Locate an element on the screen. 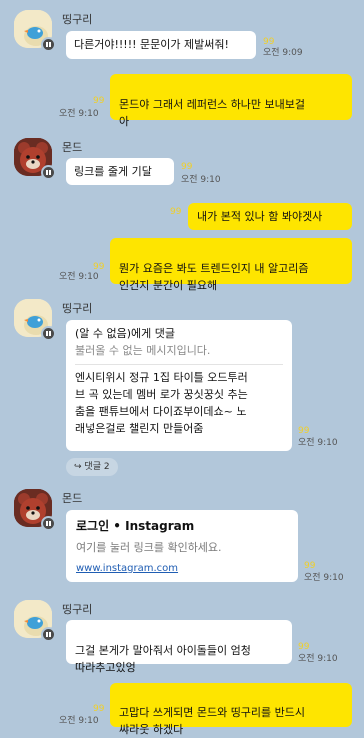  message-bubble: 고맙다 쓰게되면 몬드와 띵구리를 반드시 쌰라웃 하겠다 is located at coordinates (231, 709).